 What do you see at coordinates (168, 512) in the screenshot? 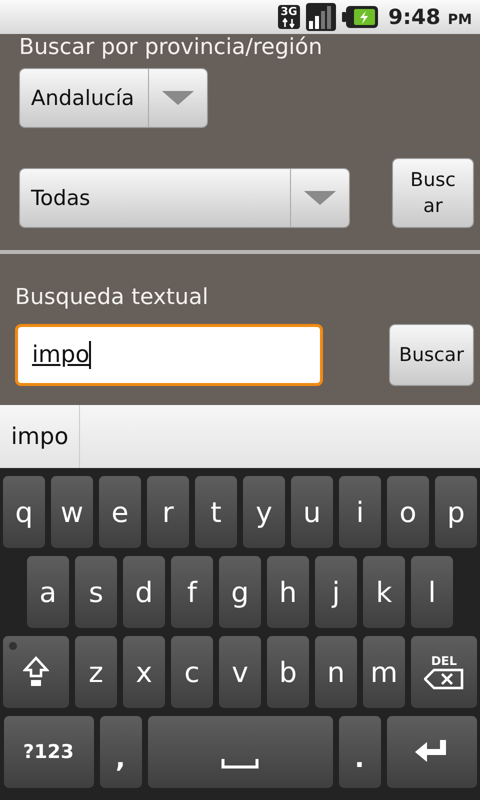
I see `keyboard-key: r` at bounding box center [168, 512].